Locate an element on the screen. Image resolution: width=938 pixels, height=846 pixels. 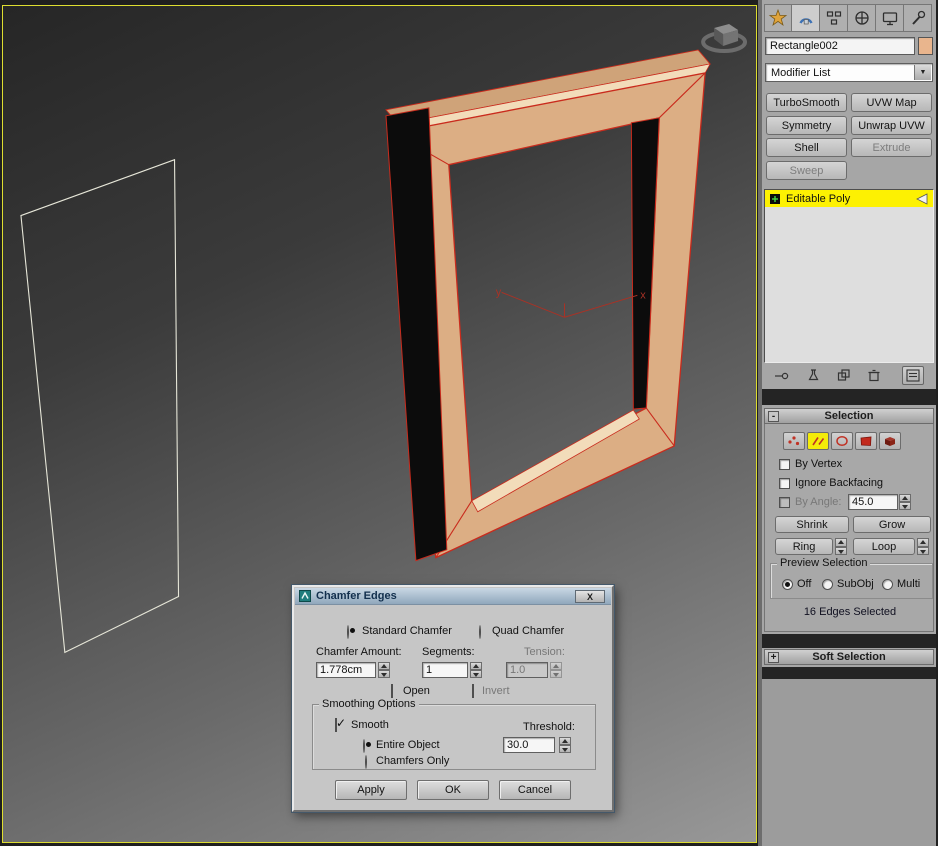
editable-poly-icon is located at coordinates (775, 198).